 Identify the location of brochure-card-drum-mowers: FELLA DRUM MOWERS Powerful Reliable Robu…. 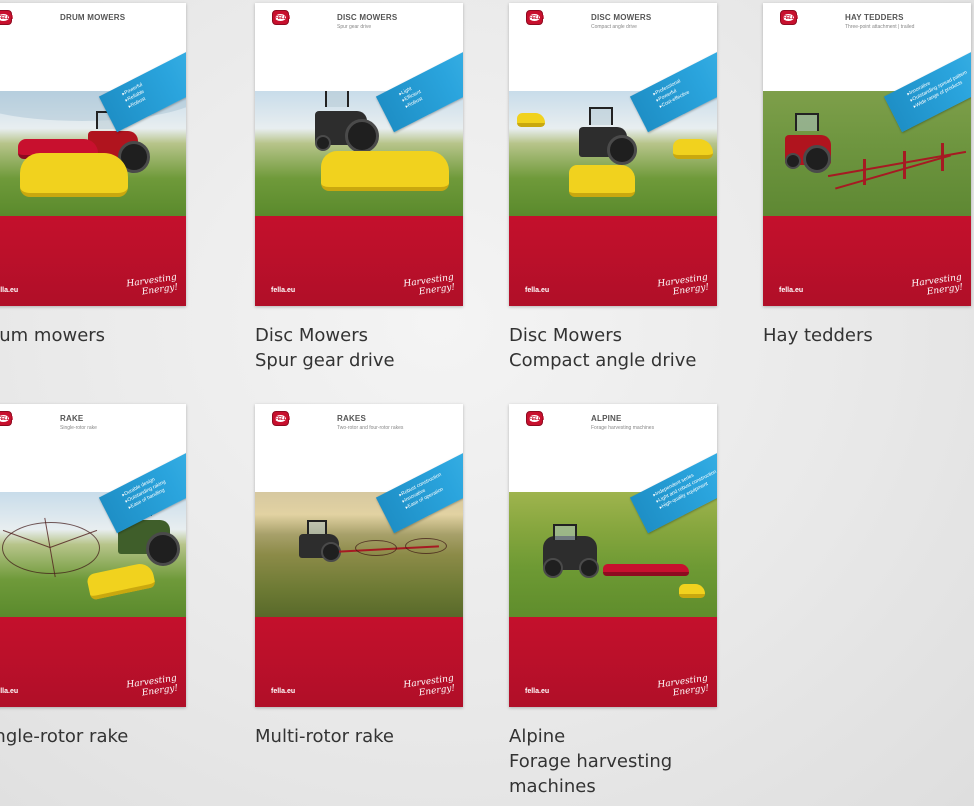
(93, 175).